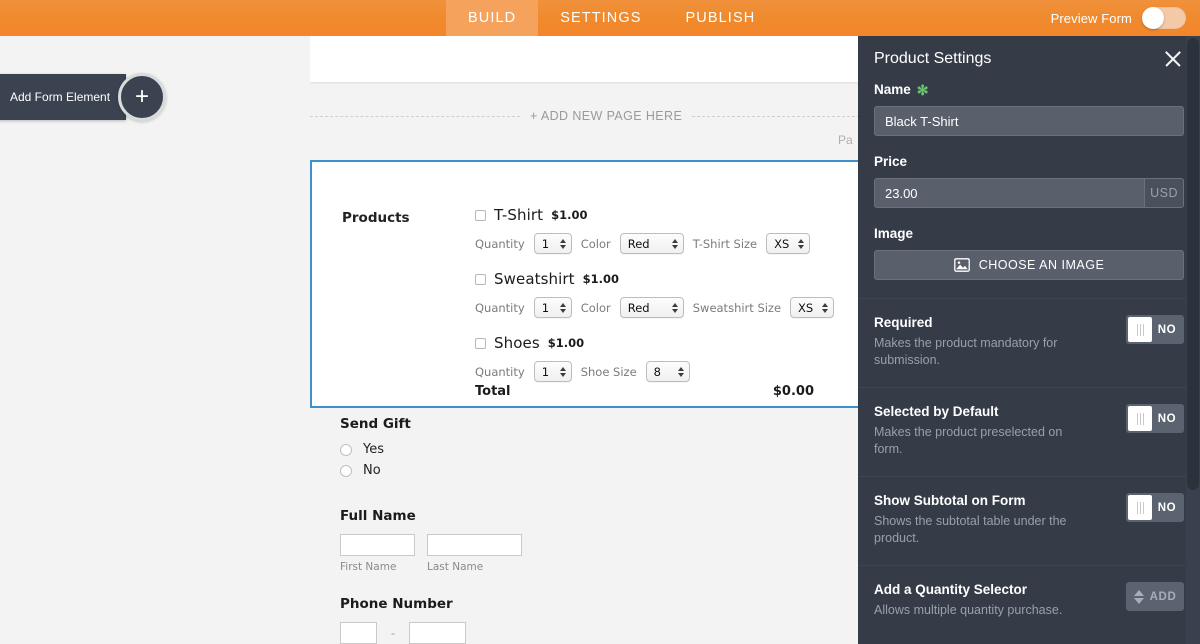  What do you see at coordinates (63, 97) in the screenshot?
I see `add-form-element-label: Add Form Element` at bounding box center [63, 97].